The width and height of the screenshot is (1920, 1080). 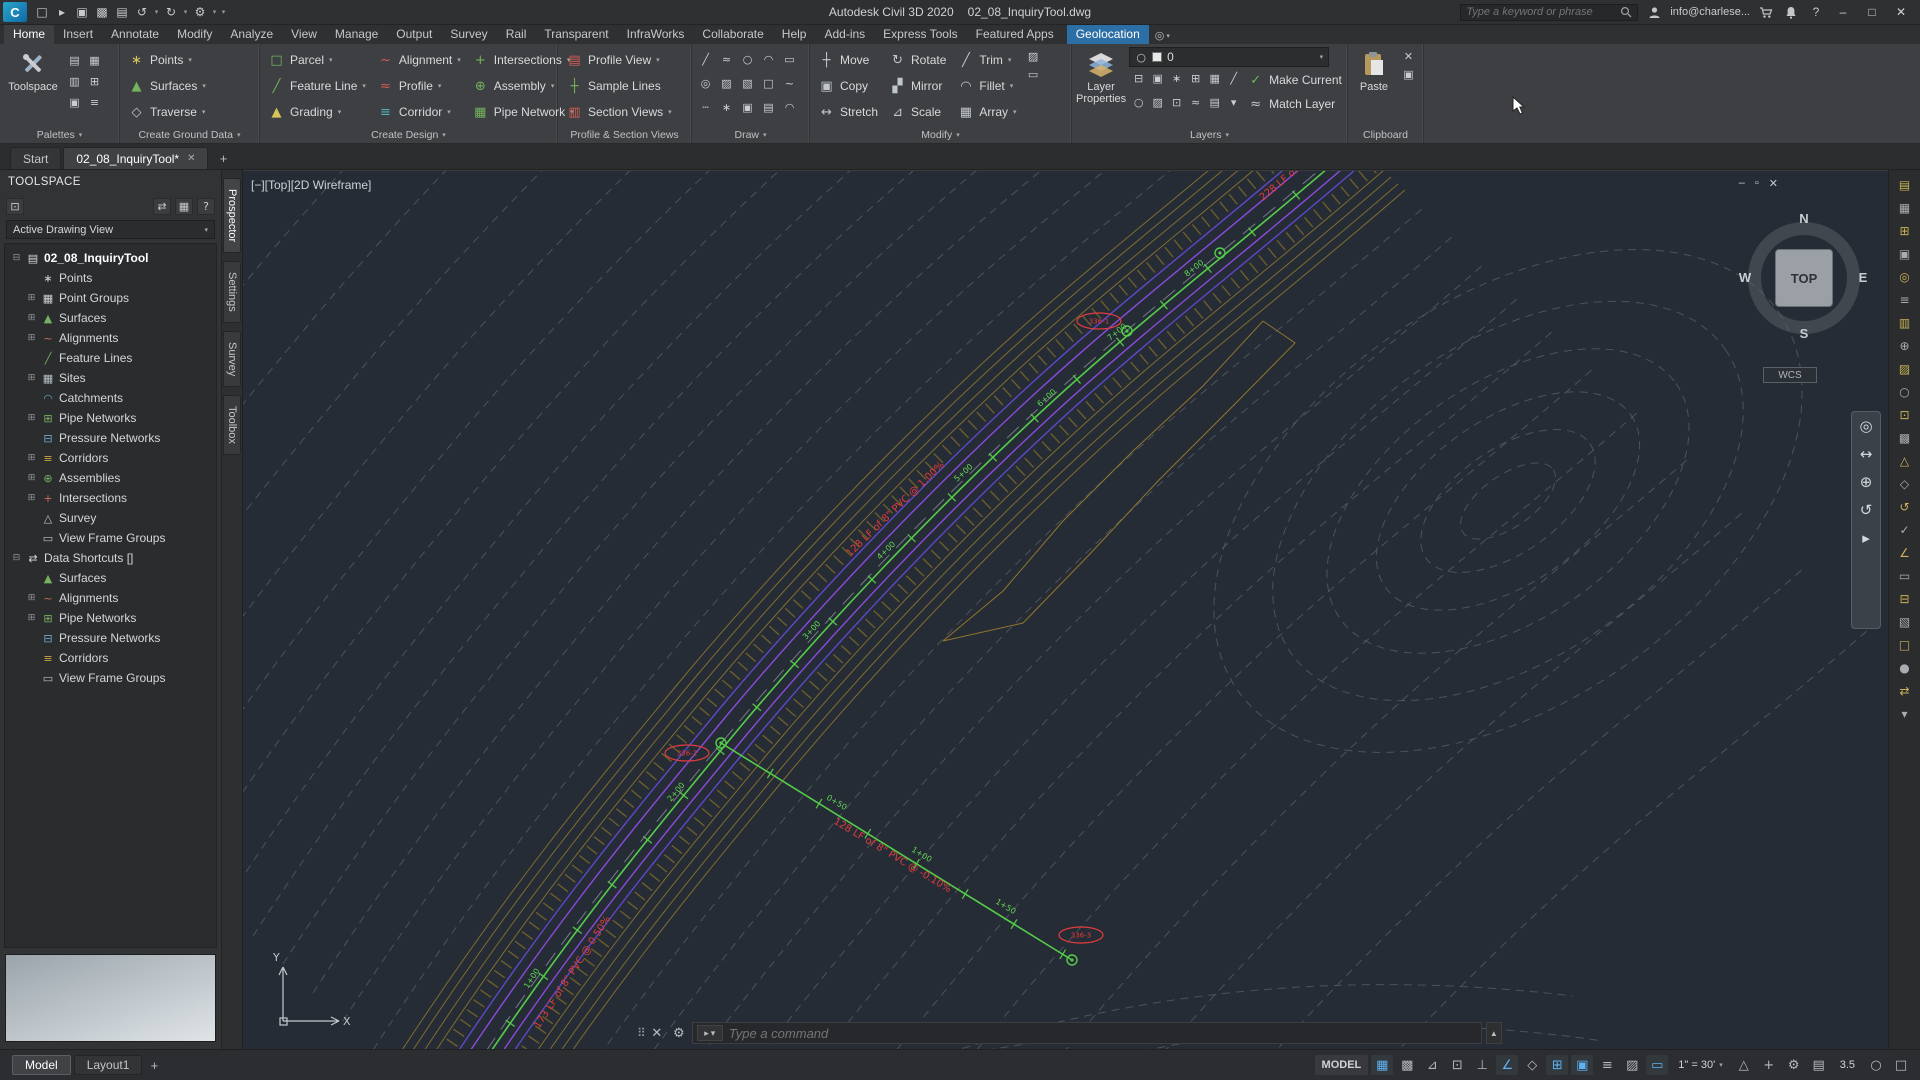 I want to click on region-icon: ▣, so click(x=747, y=107).